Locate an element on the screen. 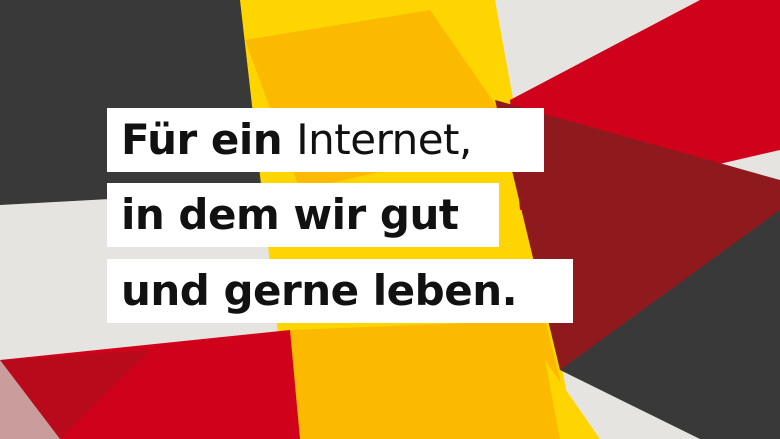  headline-line-1-bold: Für ein is located at coordinates (202, 139).